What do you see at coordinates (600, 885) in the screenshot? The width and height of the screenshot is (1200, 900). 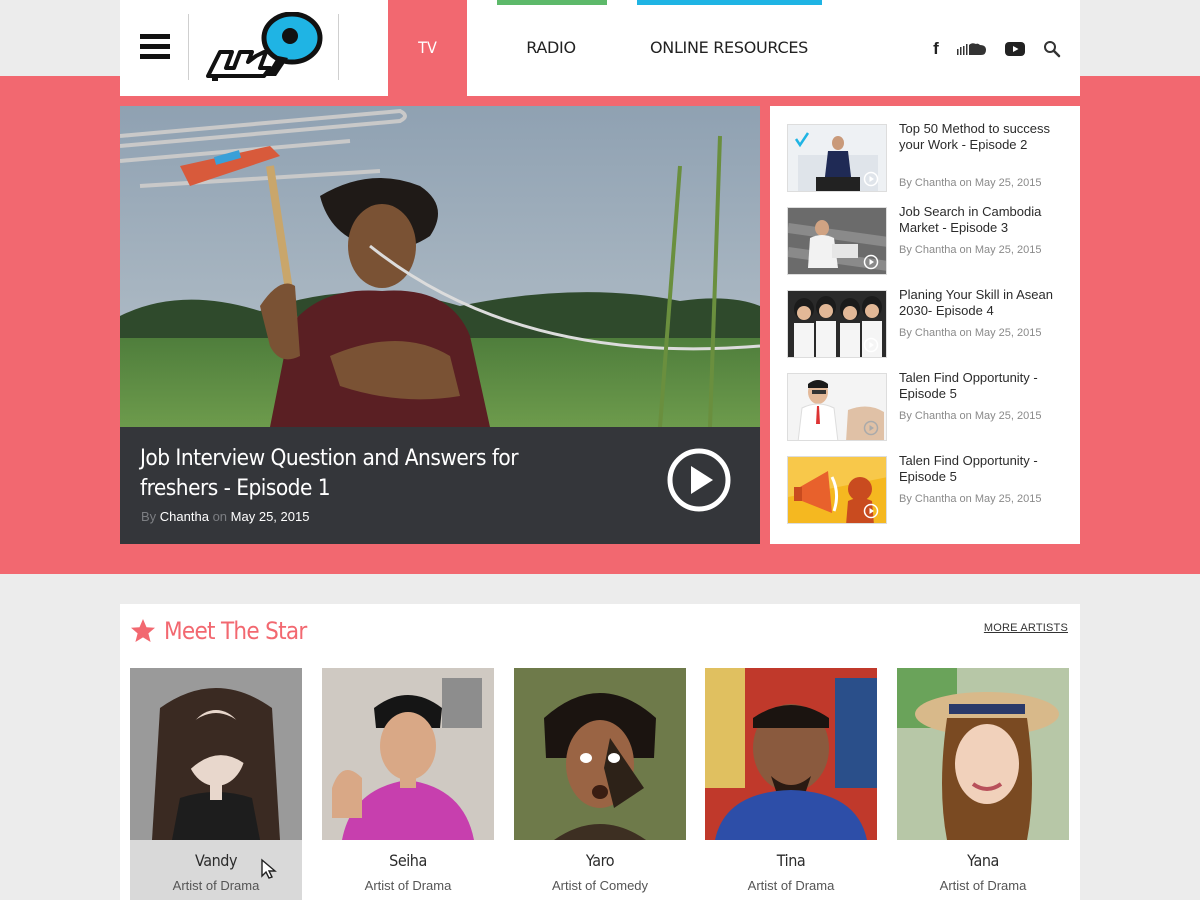 I see `artist-role: Artist of Comedy` at bounding box center [600, 885].